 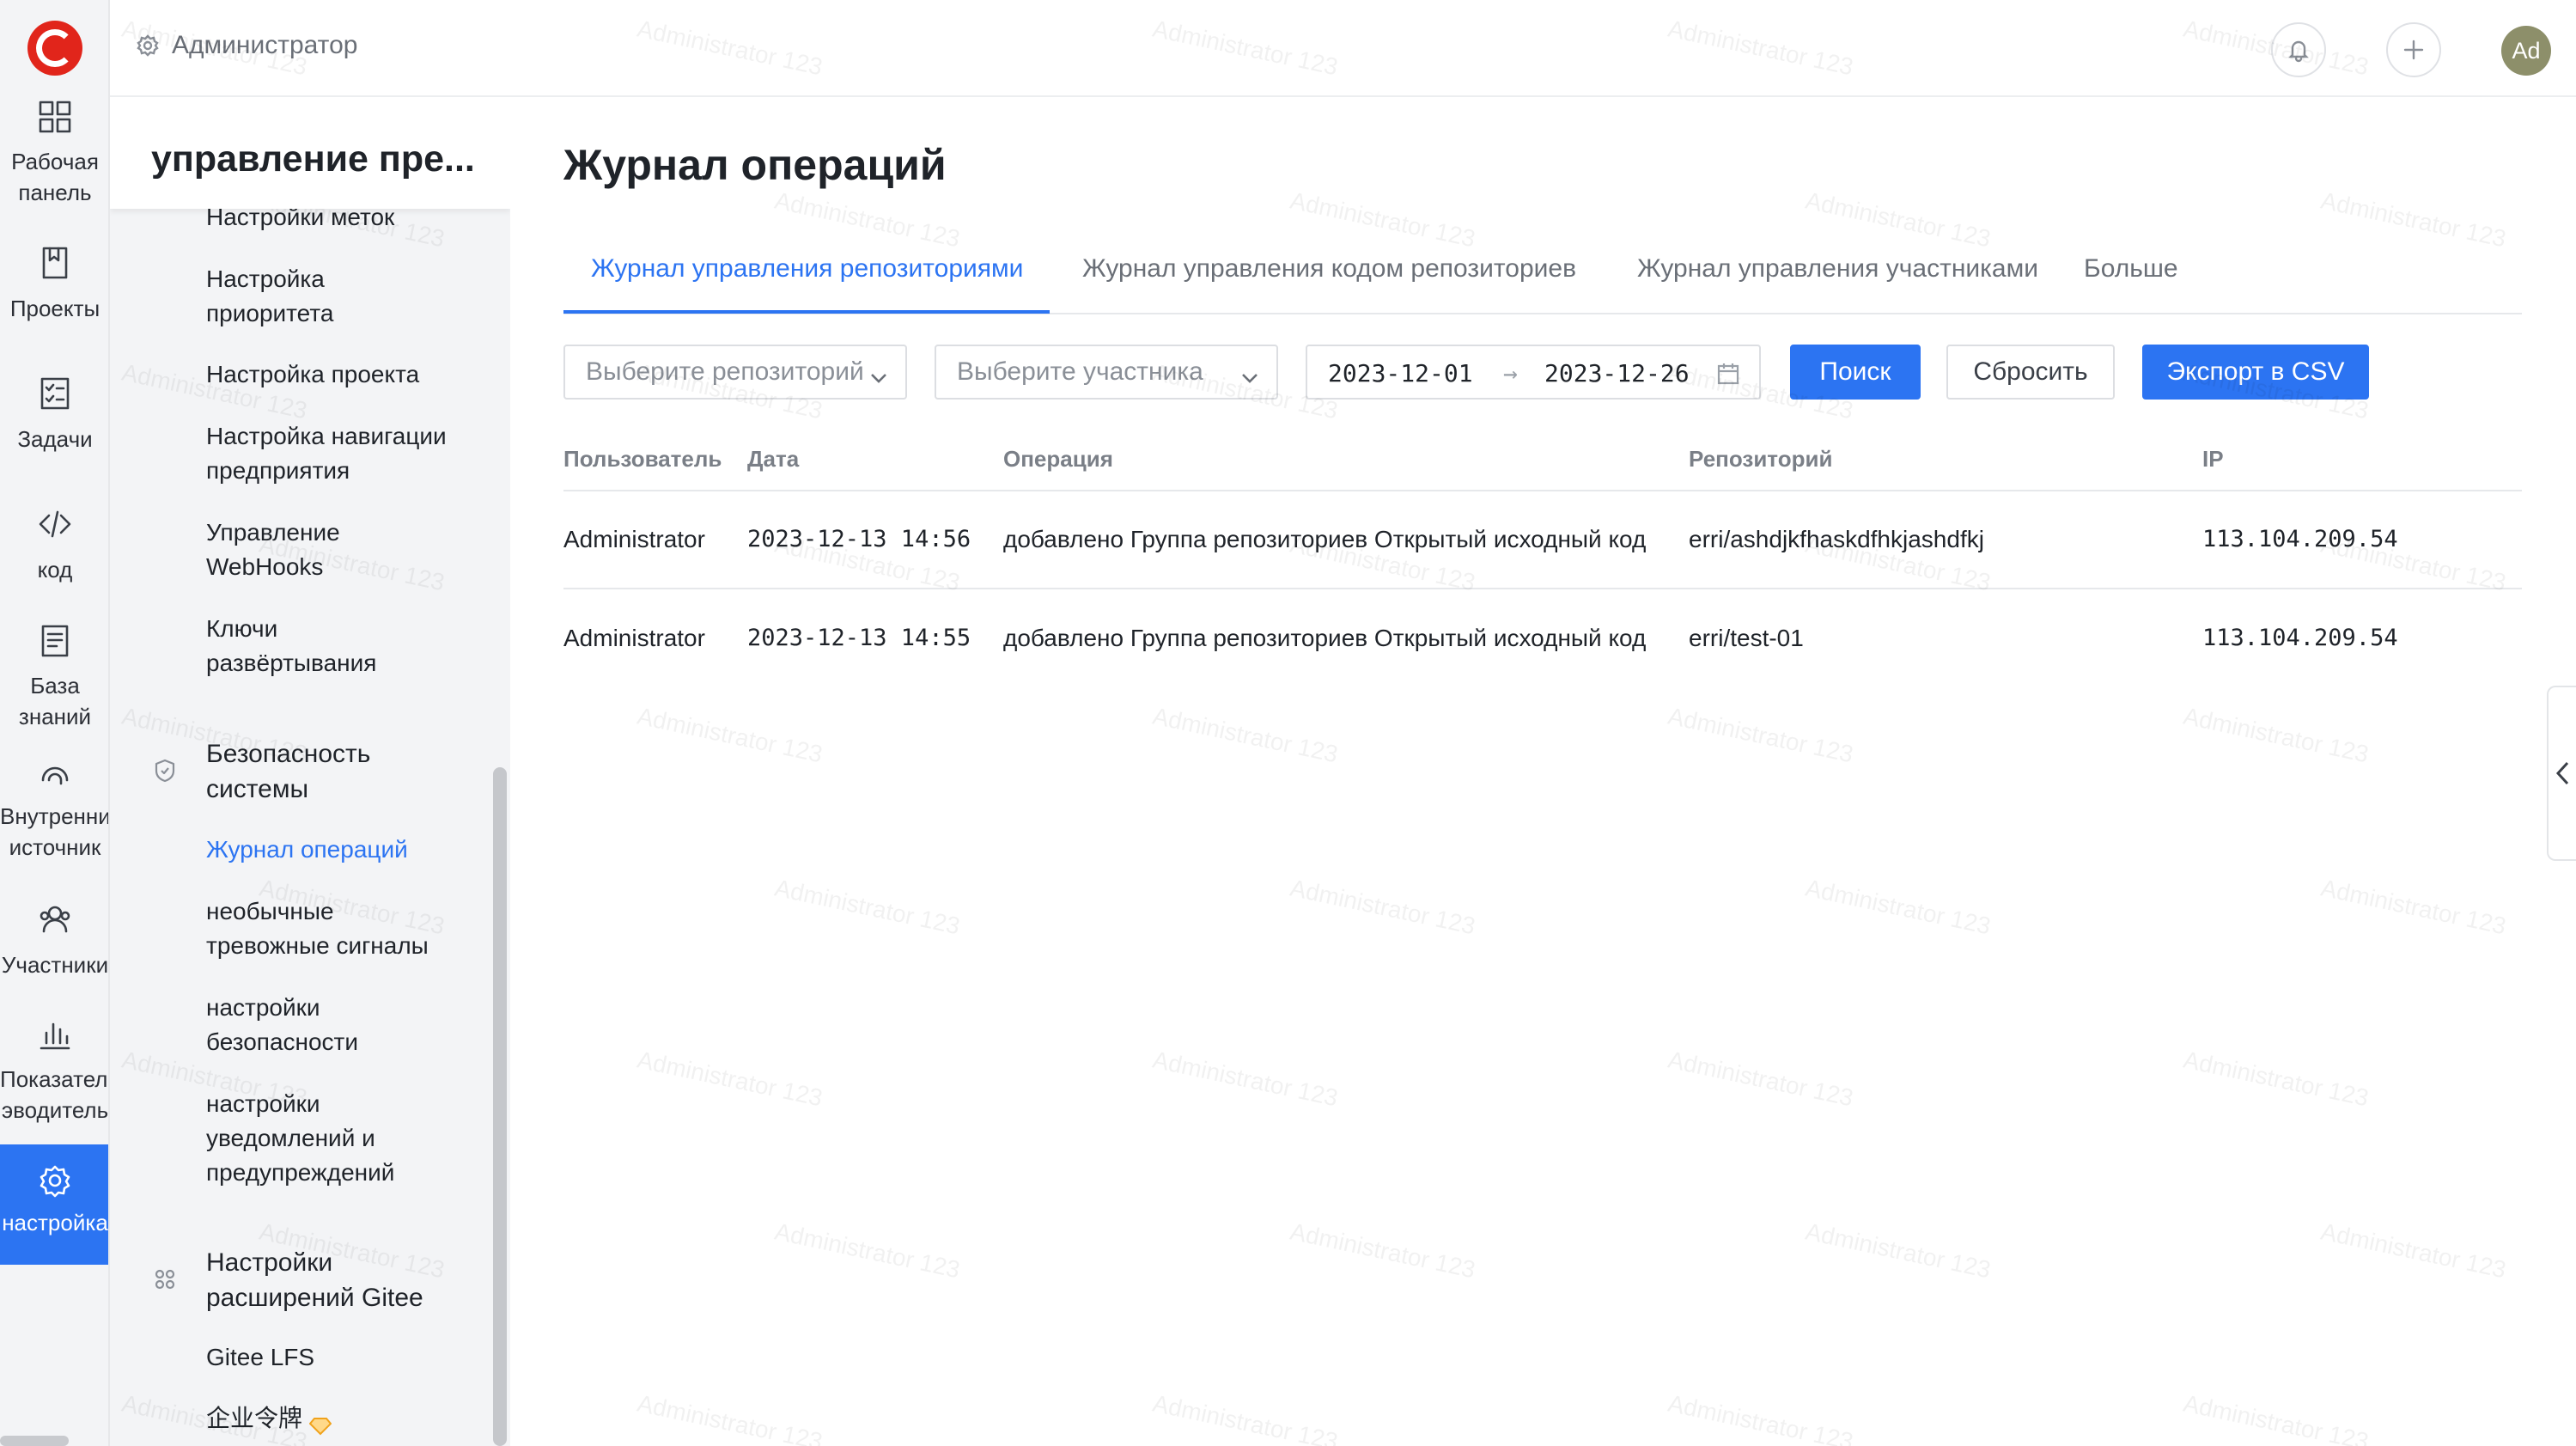 I want to click on cell-repository: erri/test-01, so click(x=1746, y=637).